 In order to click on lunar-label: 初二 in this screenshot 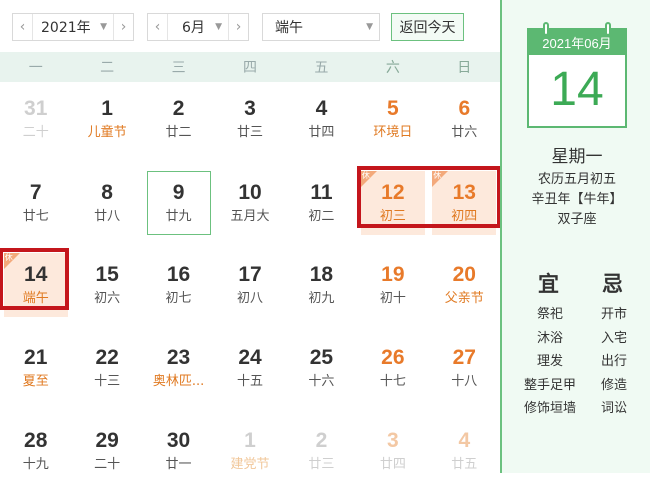, I will do `click(321, 216)`.